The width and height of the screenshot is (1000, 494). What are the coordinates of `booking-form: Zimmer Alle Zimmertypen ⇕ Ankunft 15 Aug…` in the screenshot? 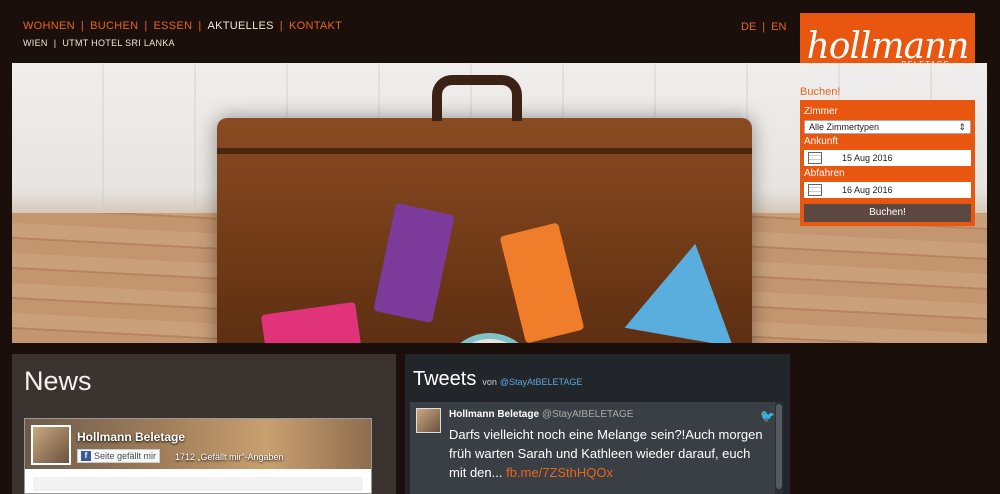 It's located at (887, 163).